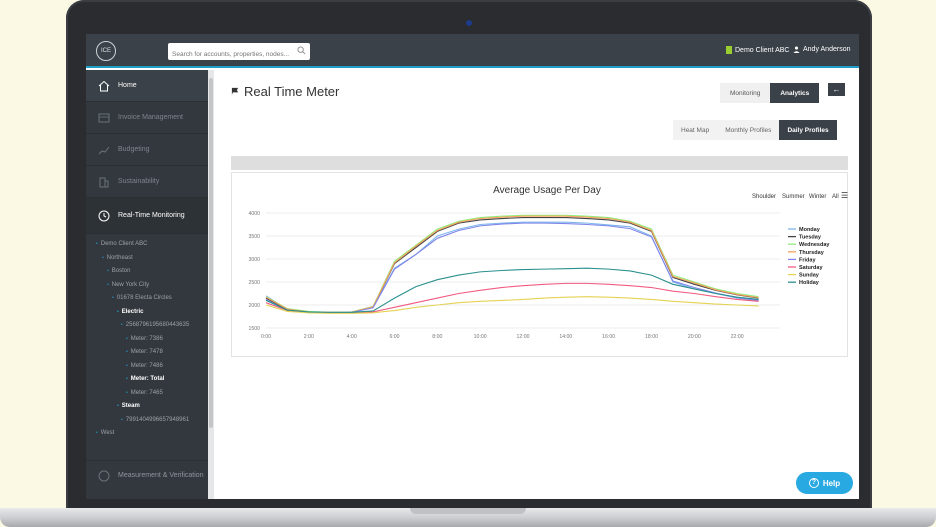 The width and height of the screenshot is (936, 527). I want to click on tree-node: Electric, so click(147, 313).